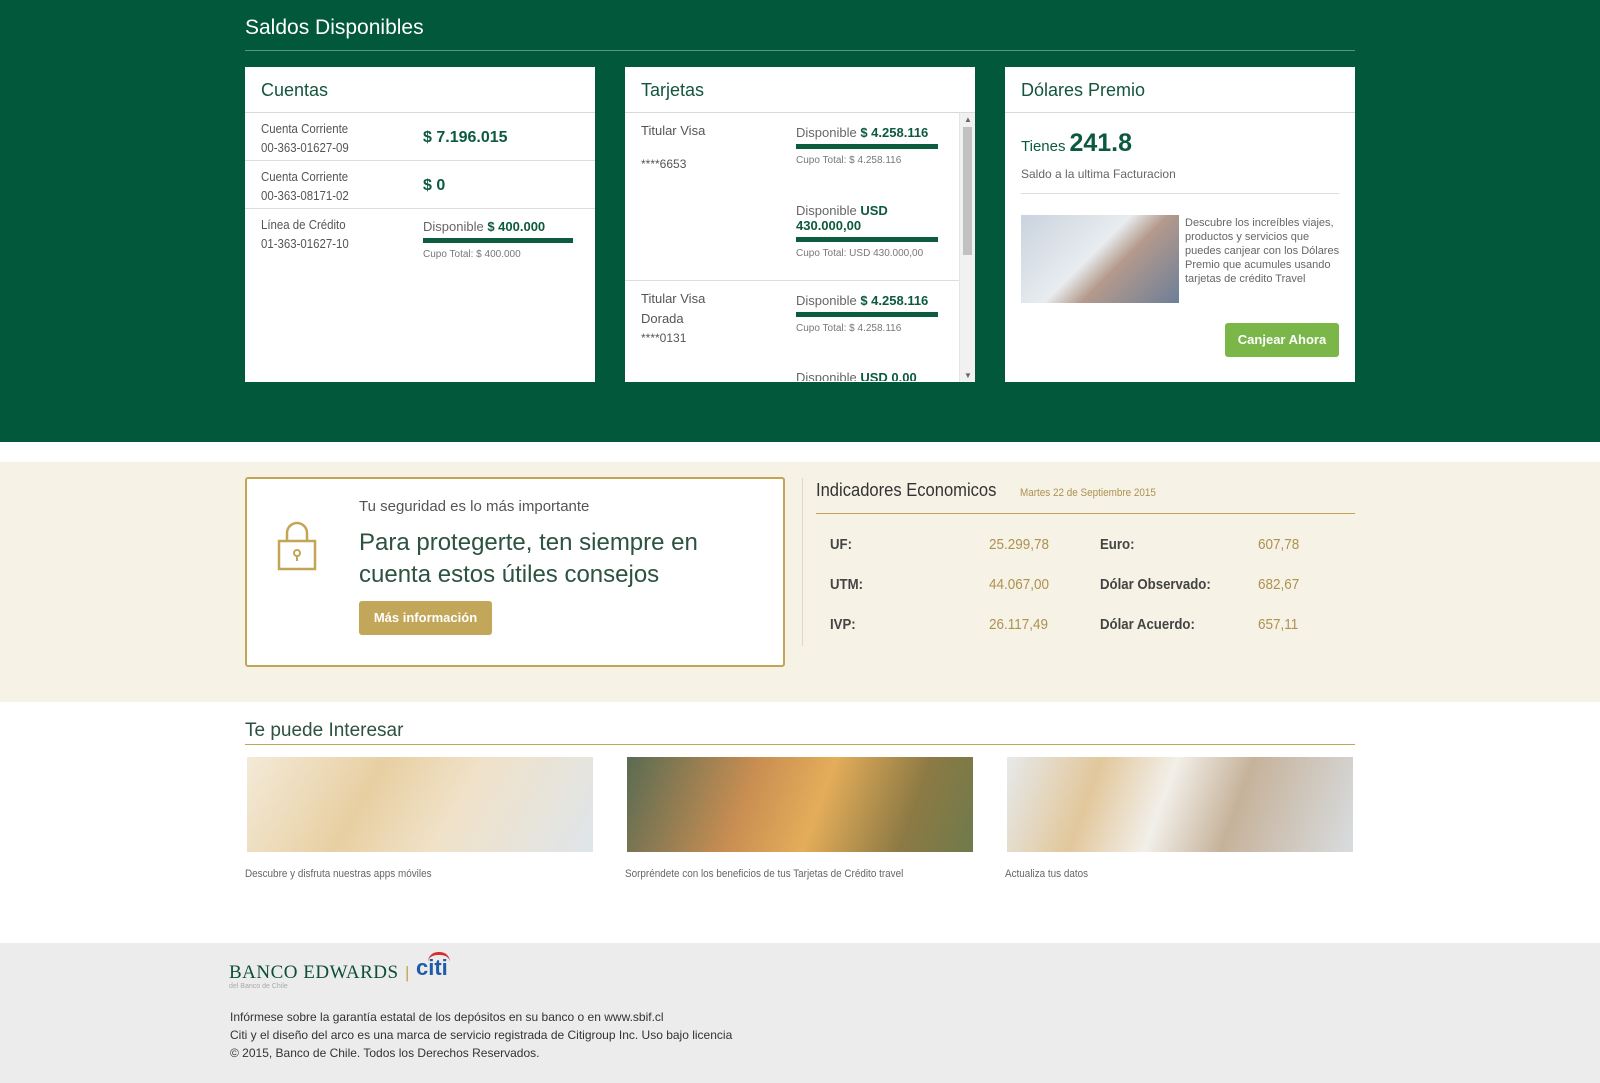 This screenshot has width=1600, height=1083. What do you see at coordinates (888, 375) in the screenshot?
I see `available-amount: USD 0,00` at bounding box center [888, 375].